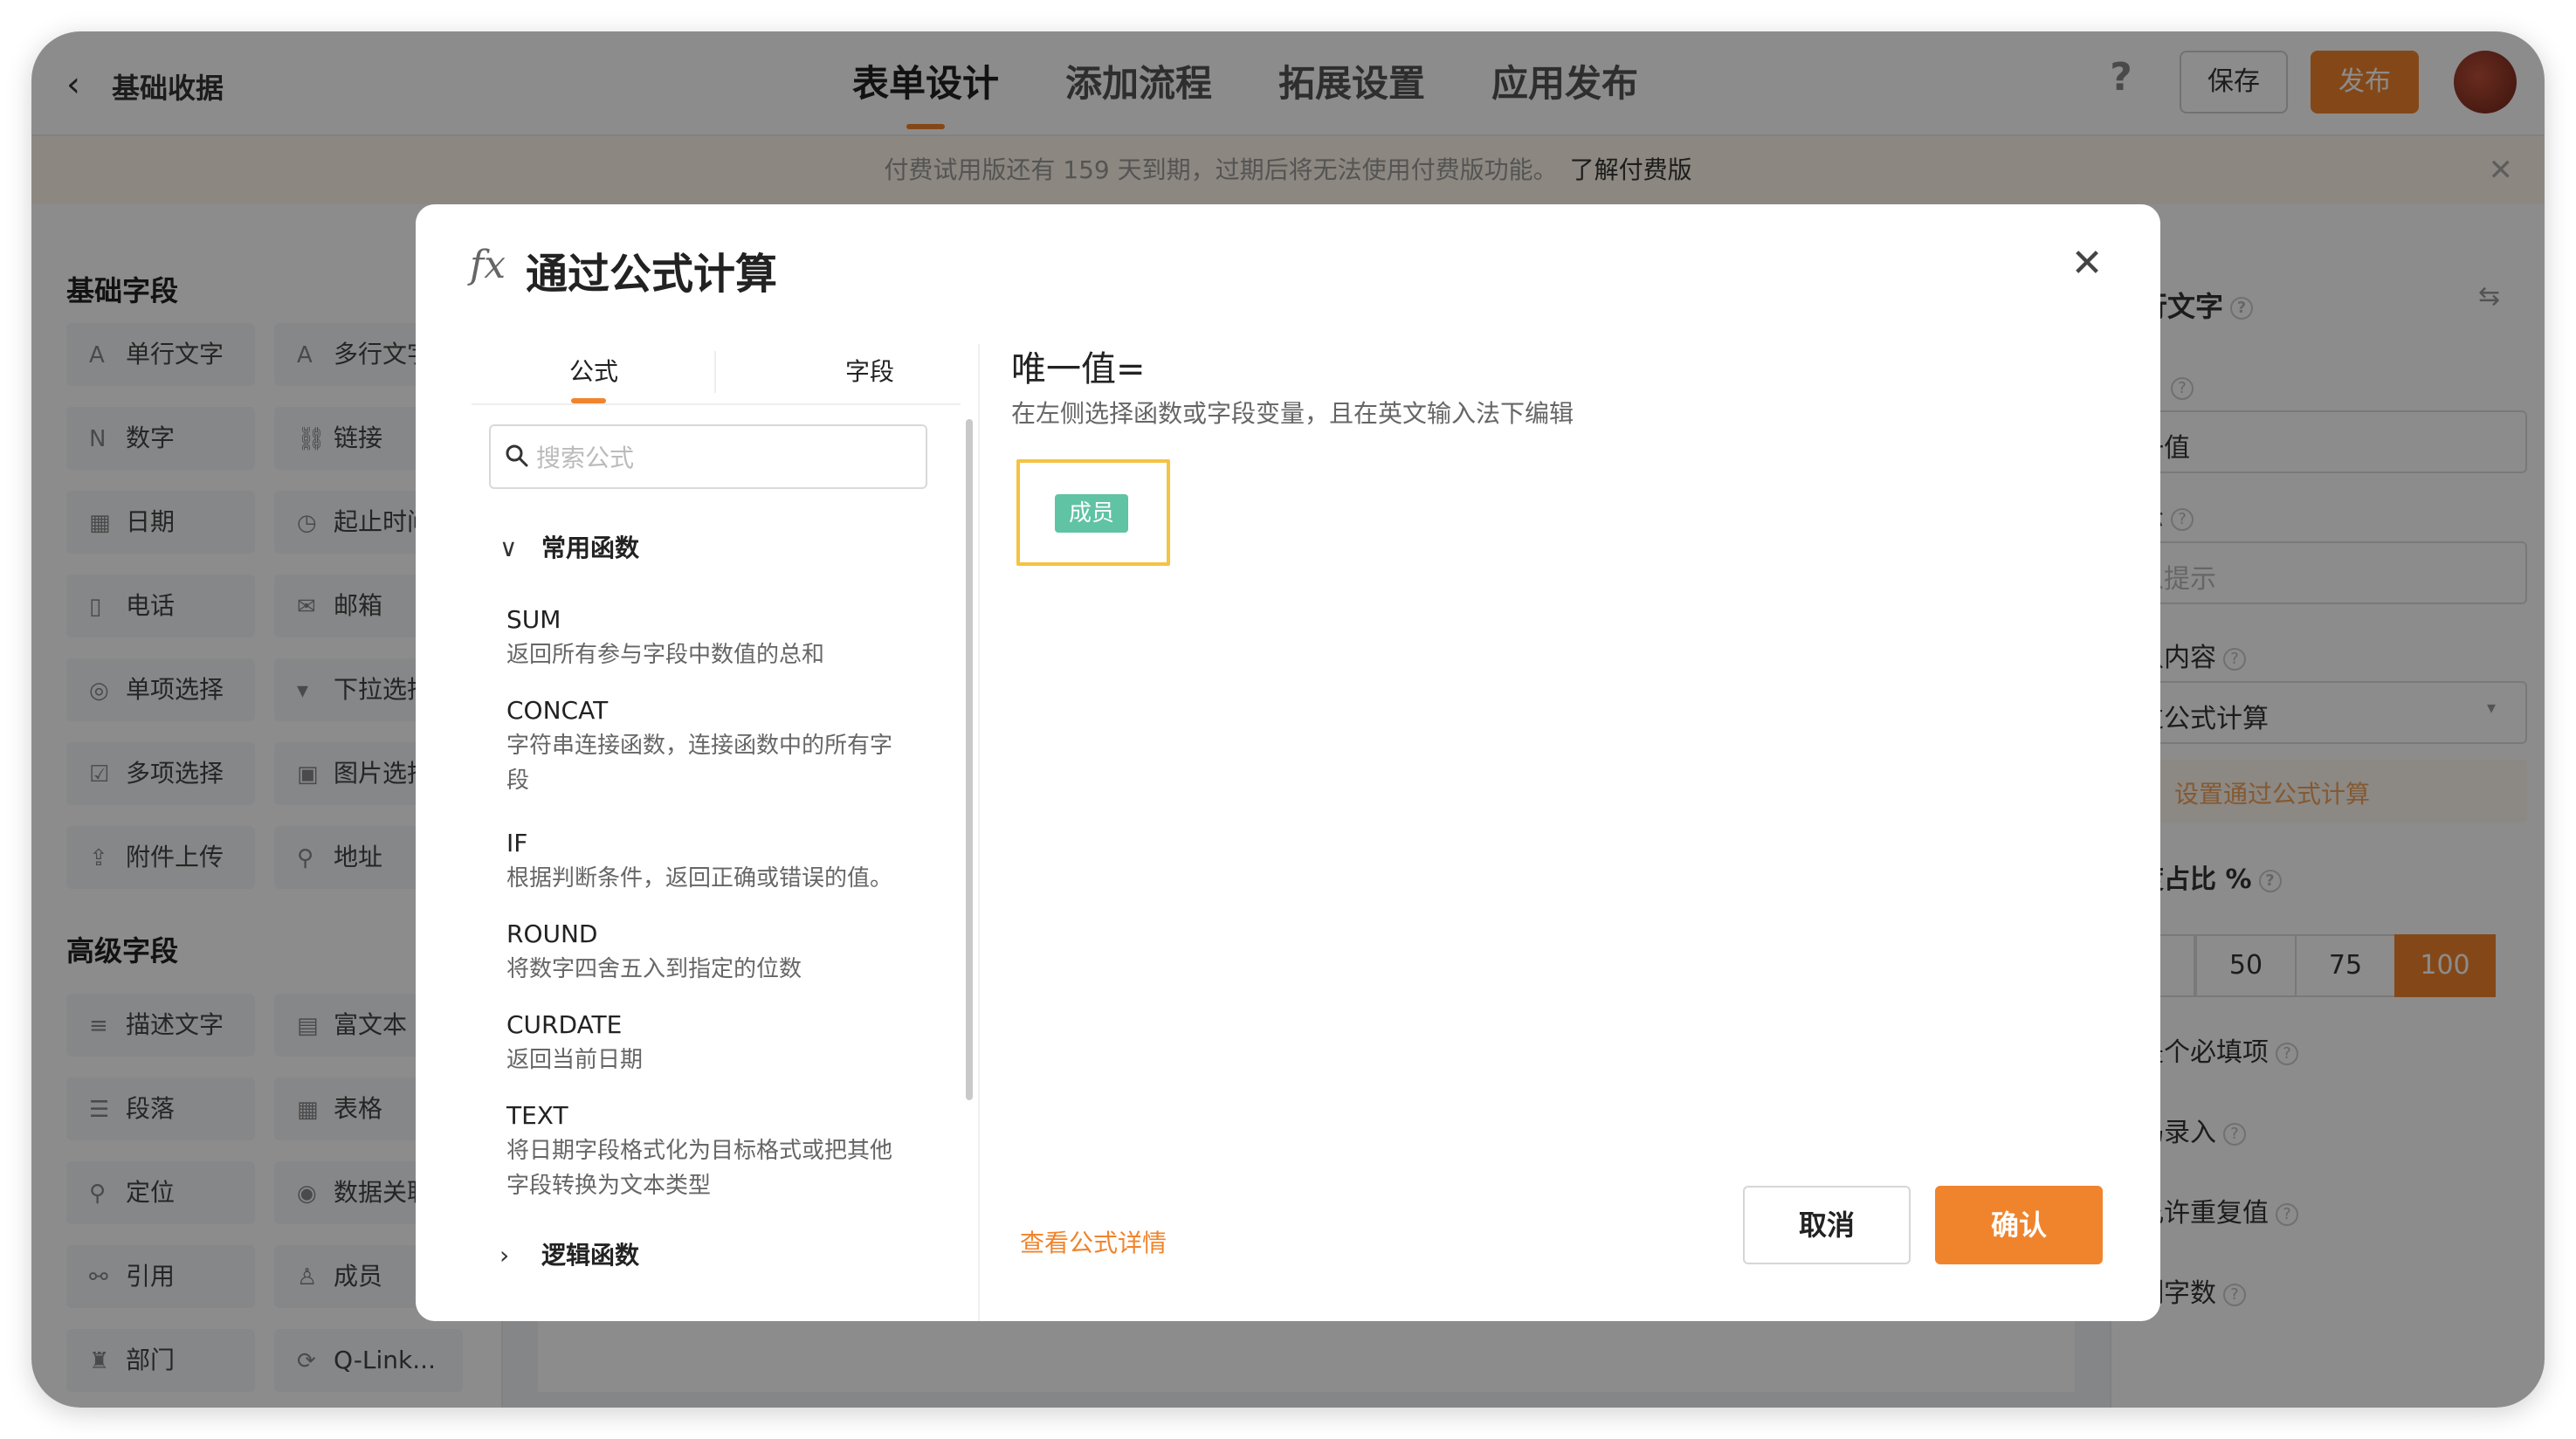 The width and height of the screenshot is (2576, 1439). What do you see at coordinates (654, 969) in the screenshot?
I see `function-desc: 将数字四舍五入到指定的位数` at bounding box center [654, 969].